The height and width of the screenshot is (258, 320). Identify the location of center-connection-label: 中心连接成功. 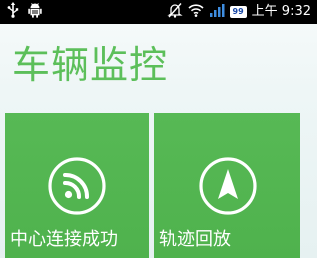
(64, 239).